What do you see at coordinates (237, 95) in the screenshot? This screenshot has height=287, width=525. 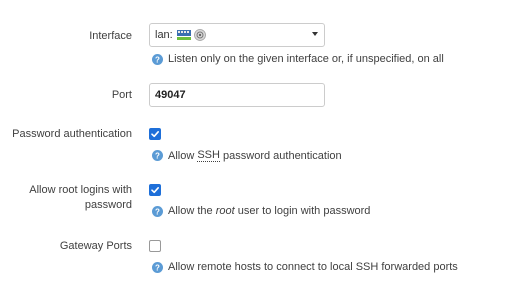 I see `port-input` at bounding box center [237, 95].